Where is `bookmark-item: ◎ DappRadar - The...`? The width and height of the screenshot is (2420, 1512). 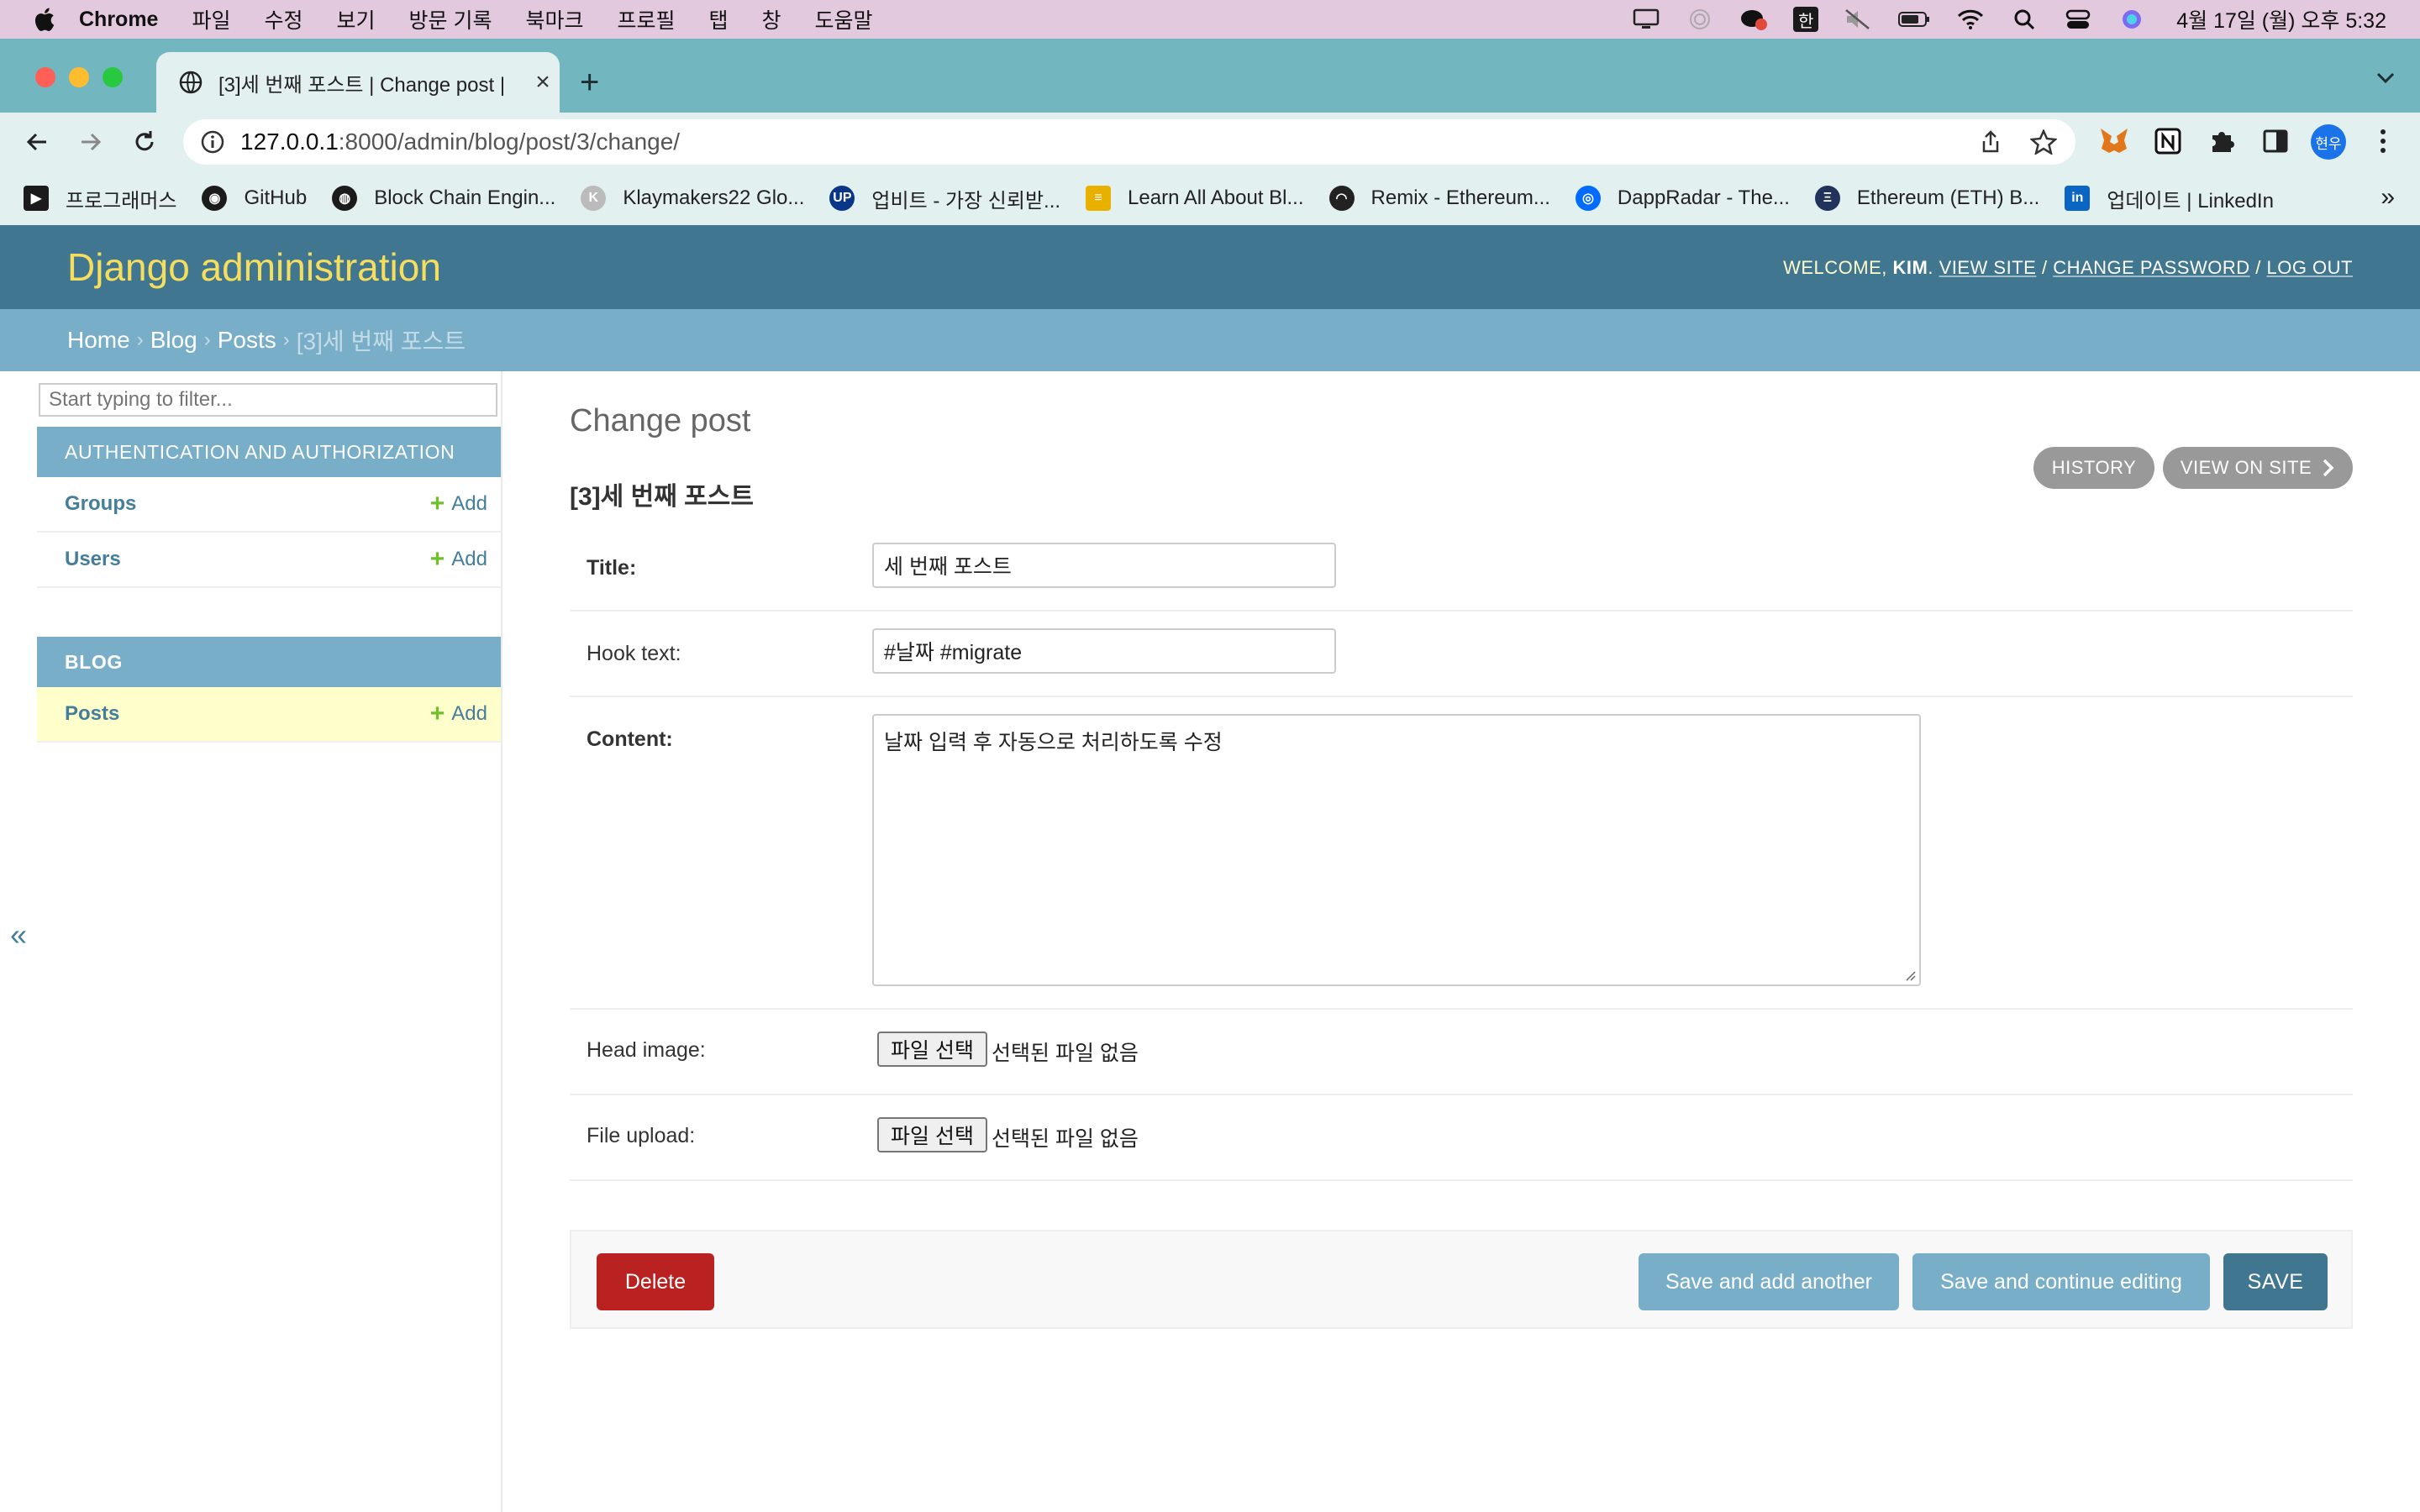
bookmark-item: ◎ DappRadar - The... is located at coordinates (1682, 198).